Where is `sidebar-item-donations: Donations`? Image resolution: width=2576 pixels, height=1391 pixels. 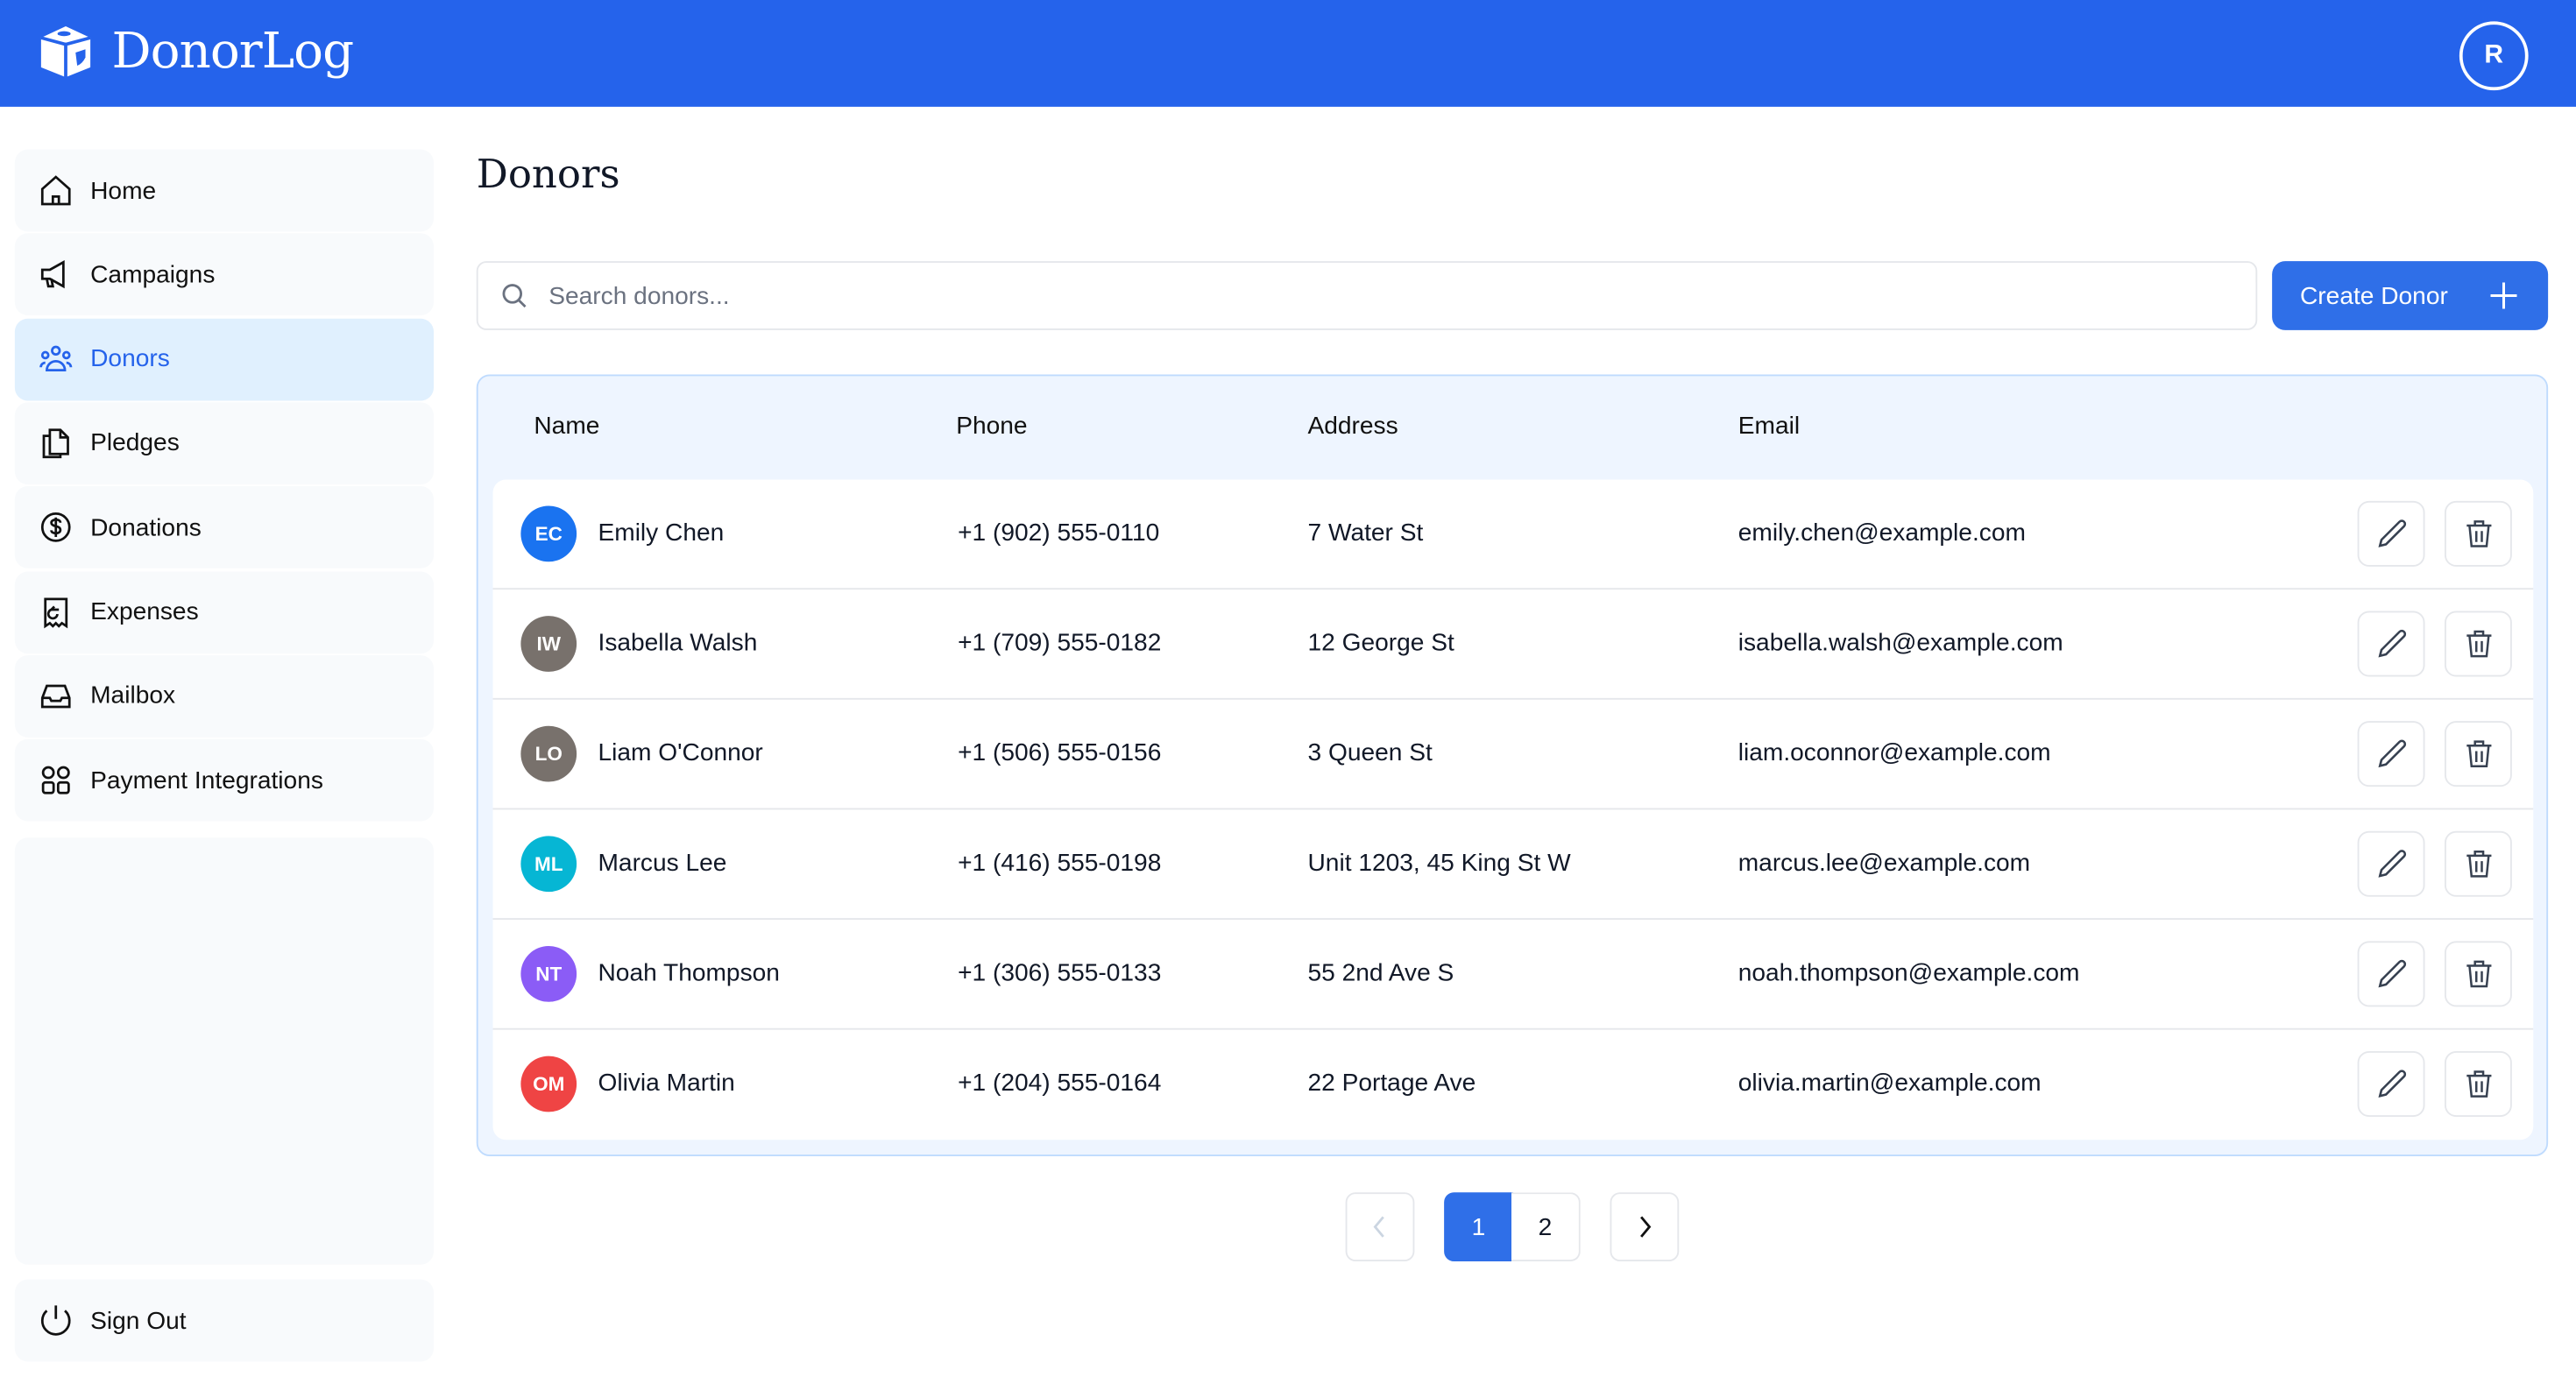 sidebar-item-donations: Donations is located at coordinates (224, 527).